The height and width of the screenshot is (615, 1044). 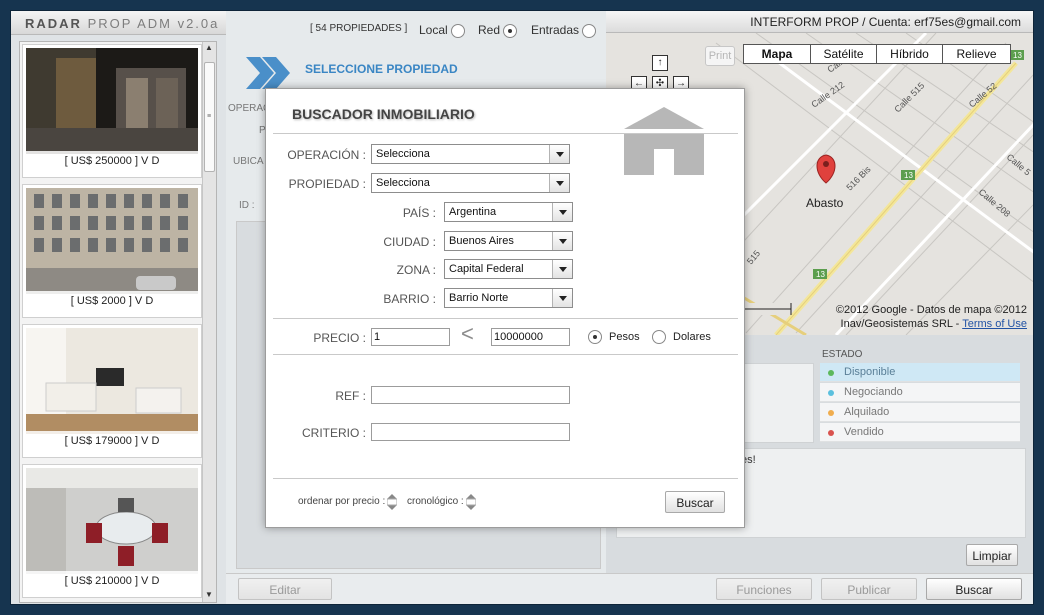 What do you see at coordinates (112, 381) in the screenshot?
I see `listing-photo-living-room` at bounding box center [112, 381].